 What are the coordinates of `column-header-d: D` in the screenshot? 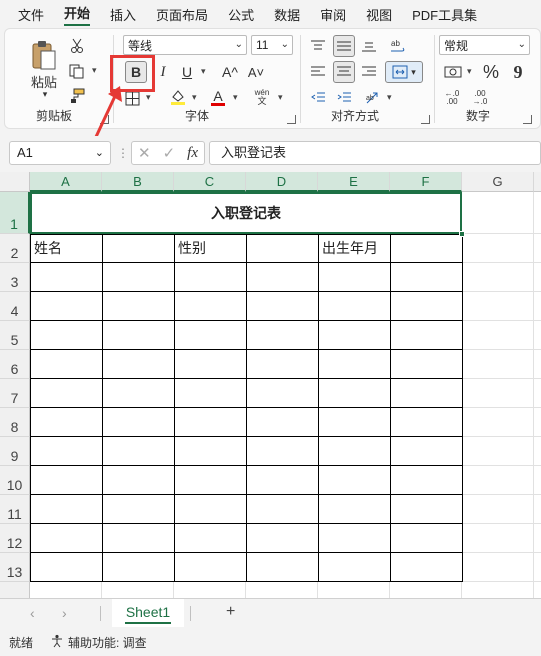 It's located at (282, 182).